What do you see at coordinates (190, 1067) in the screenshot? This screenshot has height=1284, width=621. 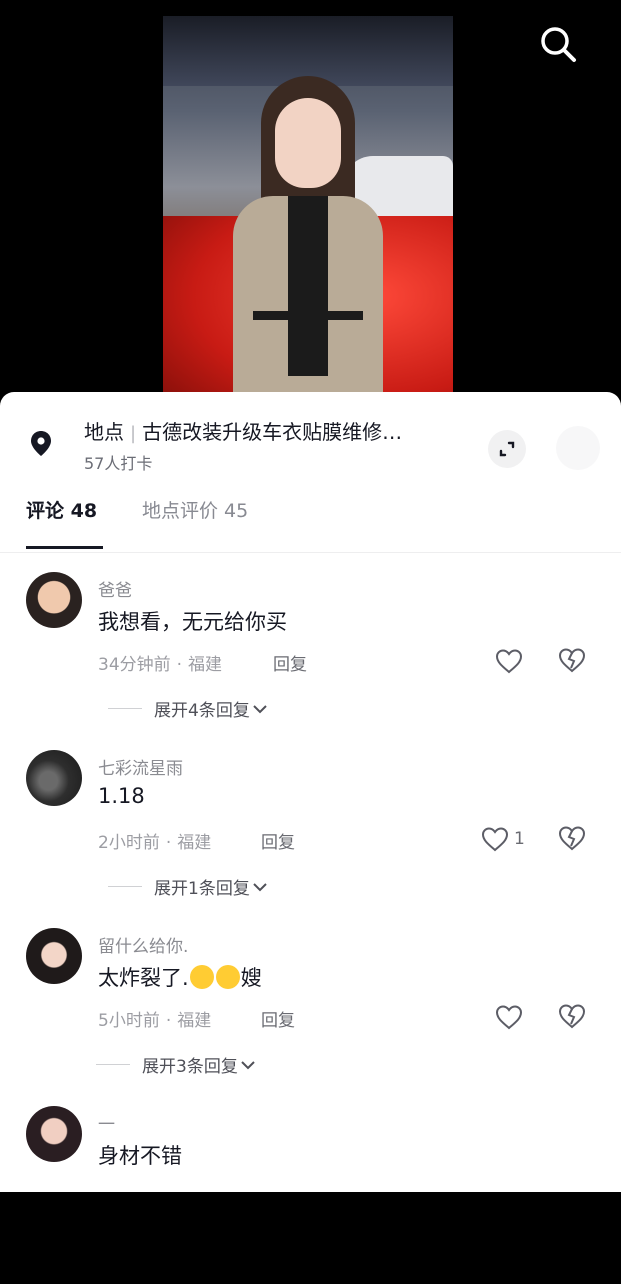 I see `expand-replies-label: 展开3条回复` at bounding box center [190, 1067].